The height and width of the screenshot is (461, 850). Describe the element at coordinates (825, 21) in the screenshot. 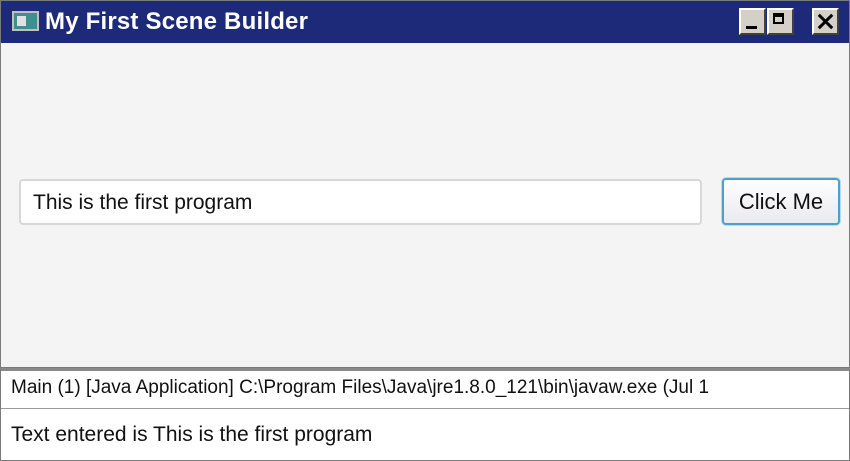

I see `close-icon` at that location.